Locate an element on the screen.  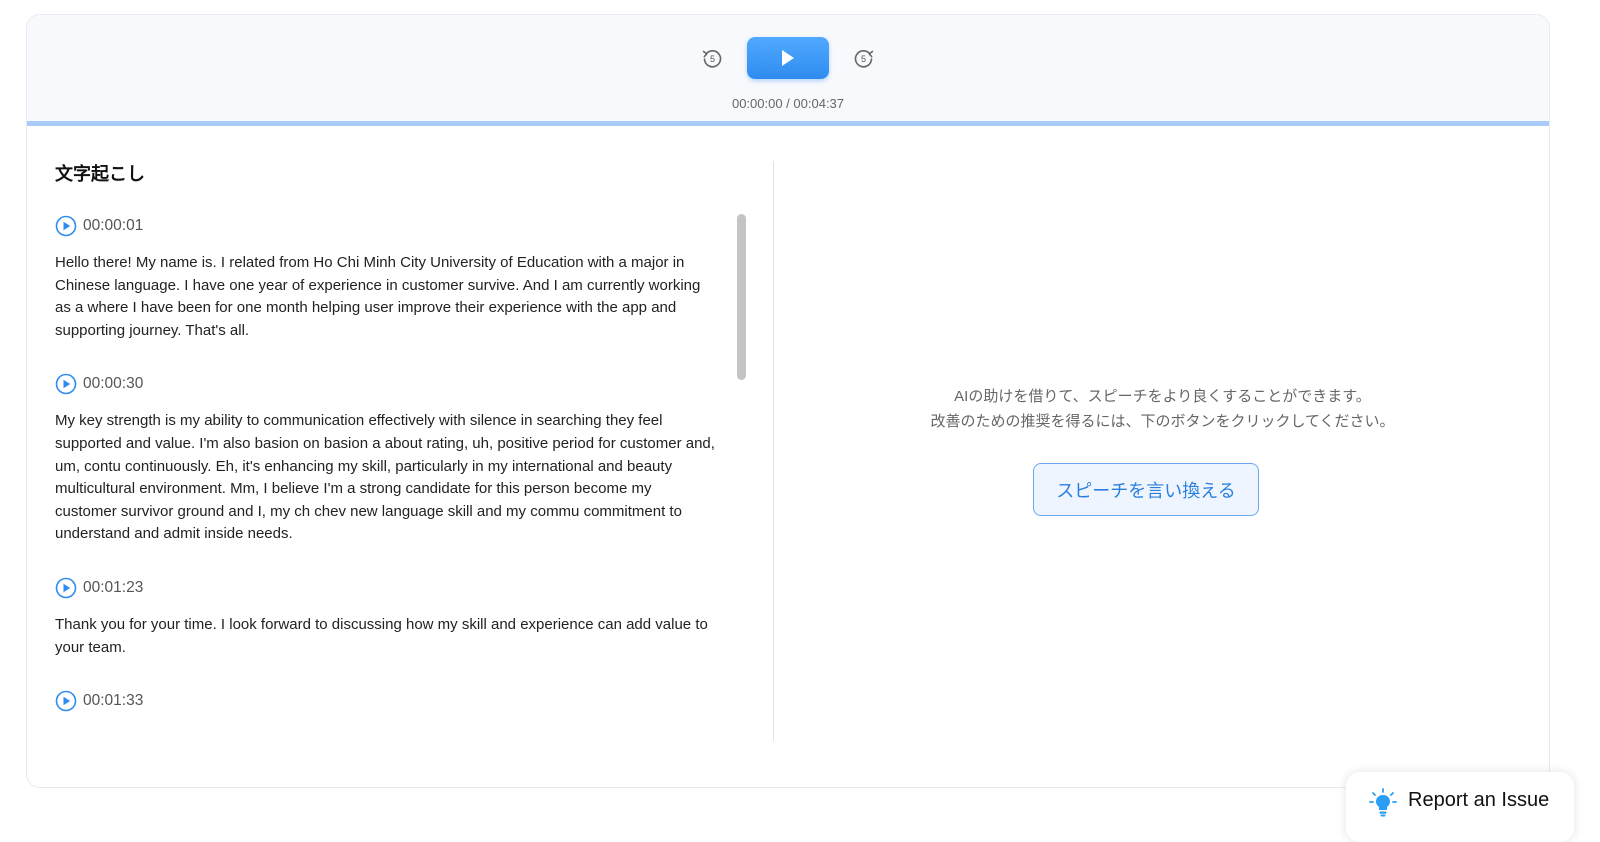
transcript-scrollbar is located at coordinates (741, 297).